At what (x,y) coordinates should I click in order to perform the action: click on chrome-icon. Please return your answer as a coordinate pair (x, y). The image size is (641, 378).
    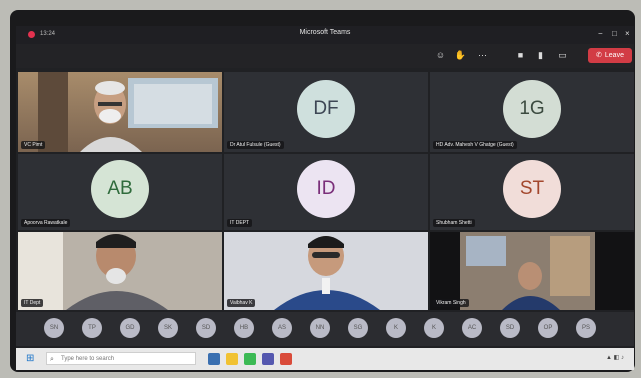
    Looking at the image, I should click on (250, 359).